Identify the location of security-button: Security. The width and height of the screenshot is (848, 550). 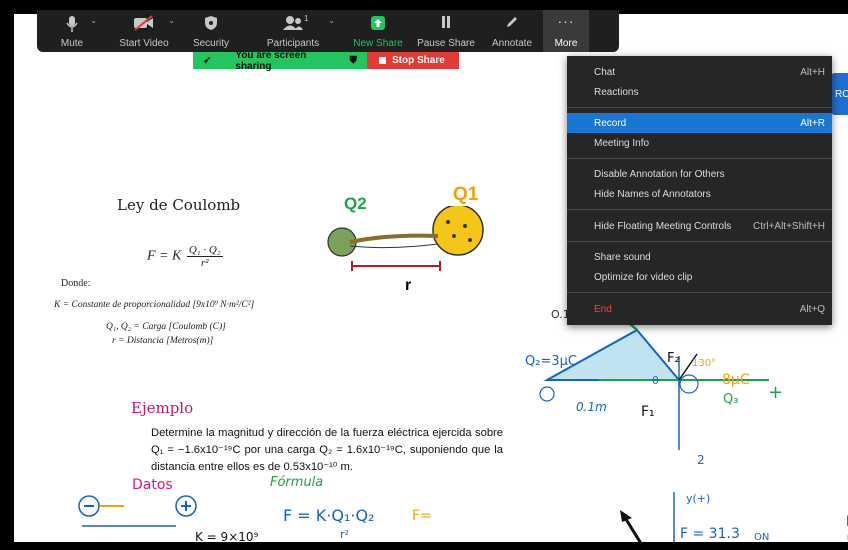
(211, 31).